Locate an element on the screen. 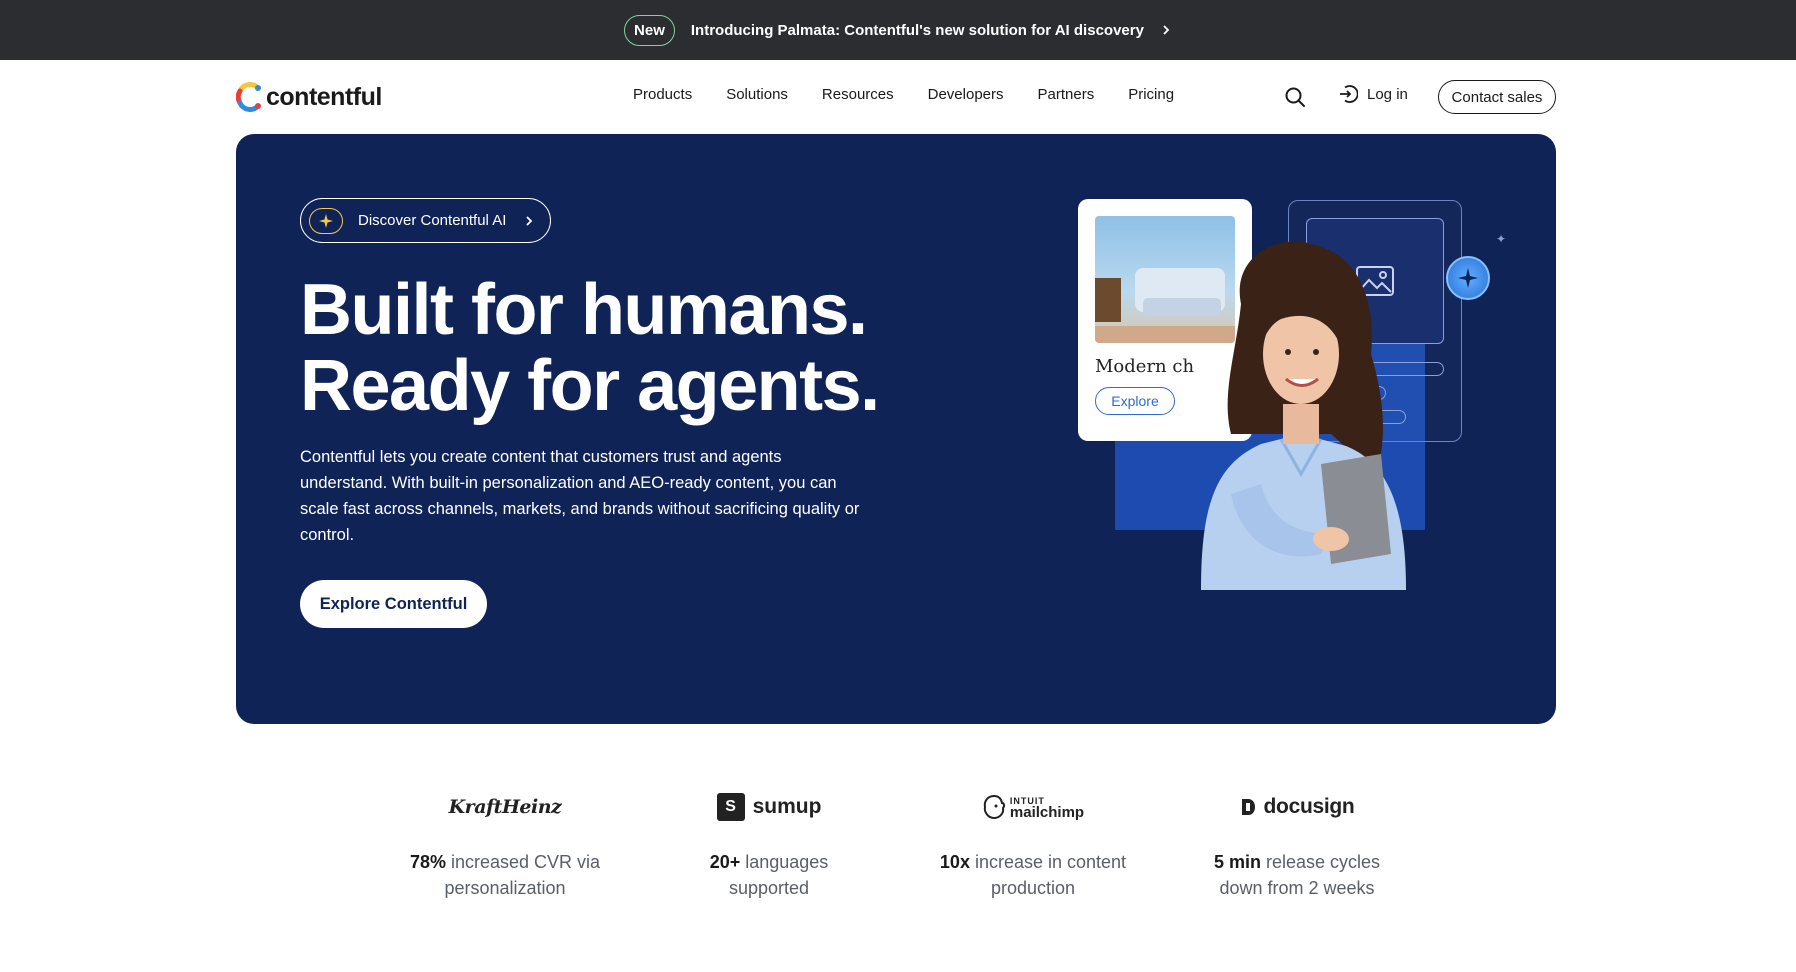 The width and height of the screenshot is (1796, 972). pill-label: Discover Contentful AI is located at coordinates (432, 220).